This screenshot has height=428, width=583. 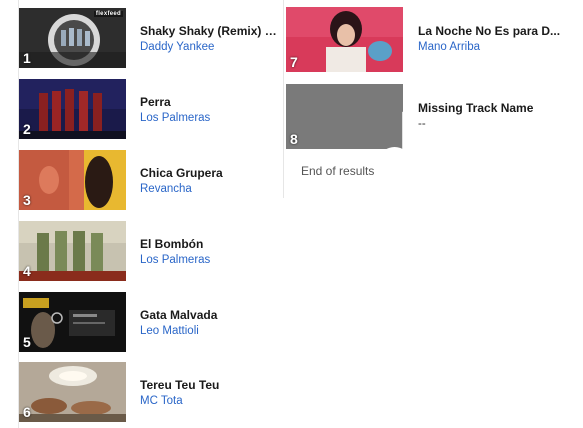 I want to click on track-artist-link: Leo Mattioli, so click(x=210, y=331).